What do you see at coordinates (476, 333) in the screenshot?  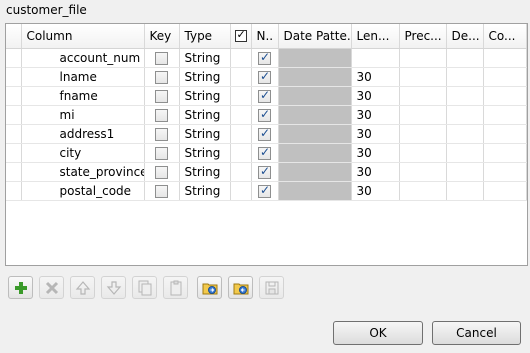 I see `cancel-button: Cancel` at bounding box center [476, 333].